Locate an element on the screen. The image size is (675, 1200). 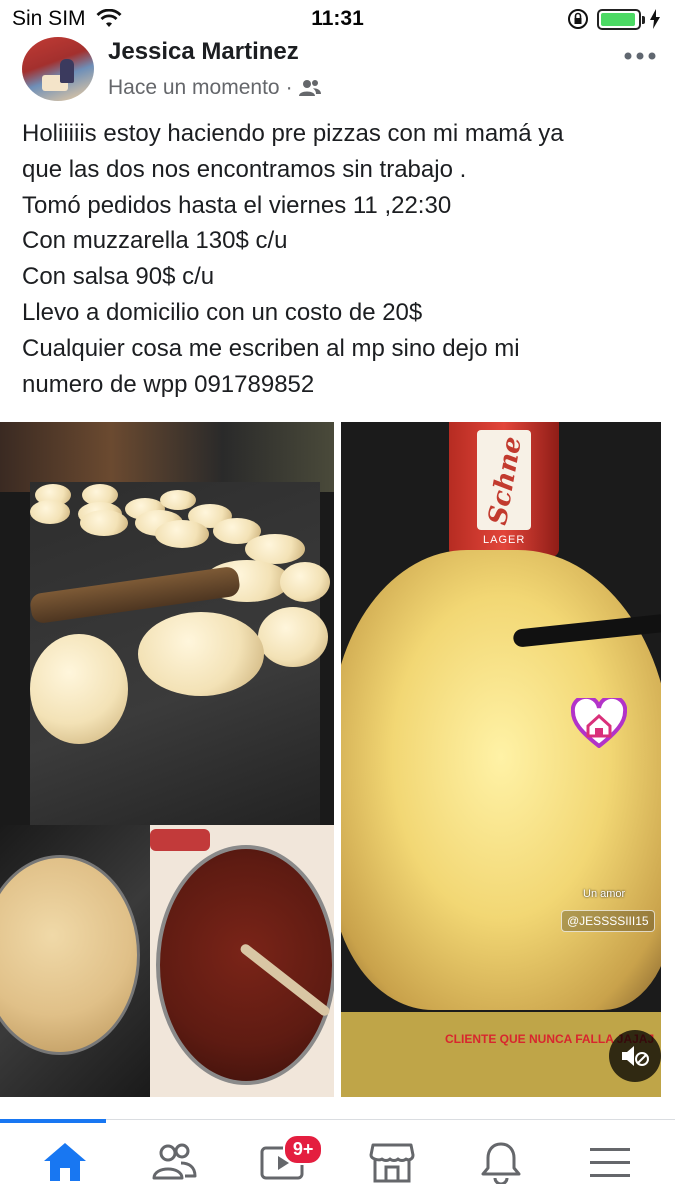
bottom-nav: 9+ is located at coordinates (337, 1162).